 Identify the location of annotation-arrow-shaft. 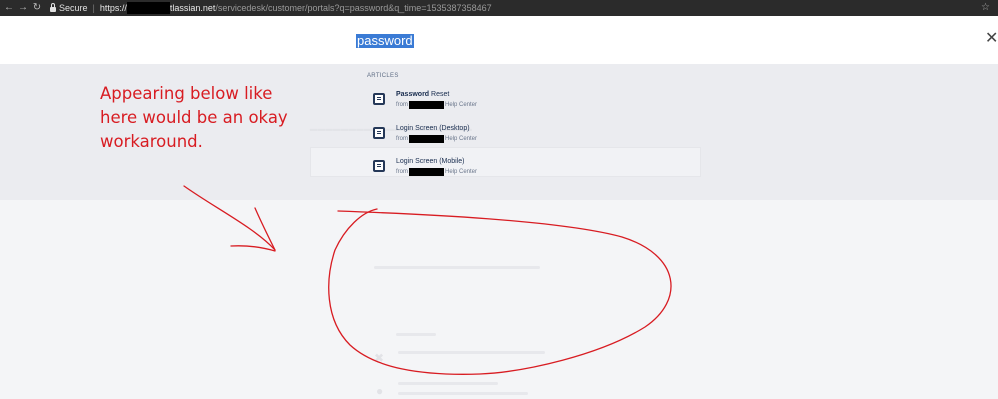
(229, 218).